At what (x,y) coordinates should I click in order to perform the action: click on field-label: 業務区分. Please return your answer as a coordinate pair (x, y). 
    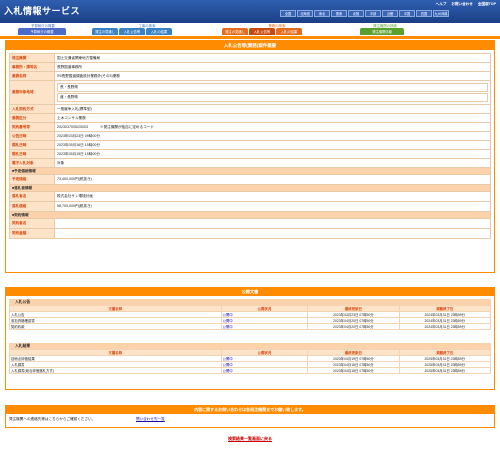
    Looking at the image, I should click on (32, 118).